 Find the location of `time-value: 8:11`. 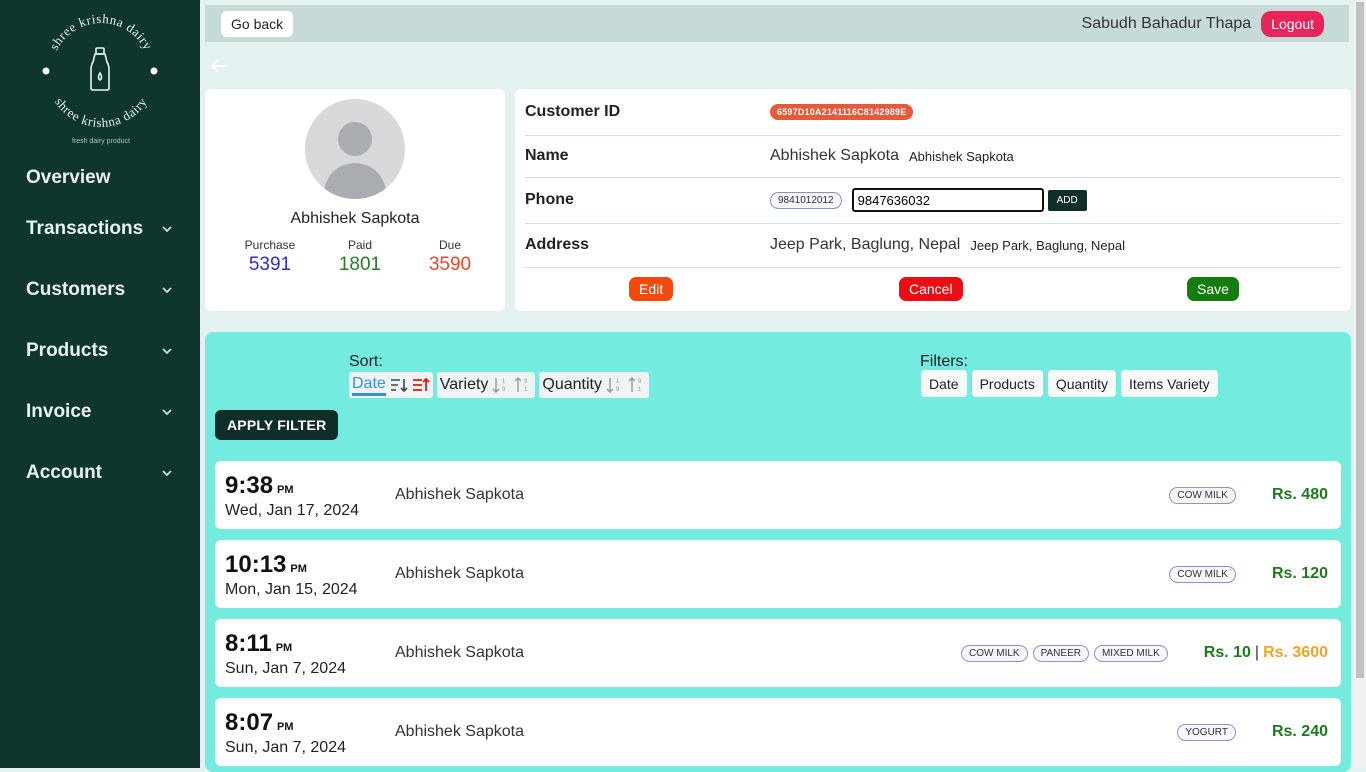

time-value: 8:11 is located at coordinates (248, 643).